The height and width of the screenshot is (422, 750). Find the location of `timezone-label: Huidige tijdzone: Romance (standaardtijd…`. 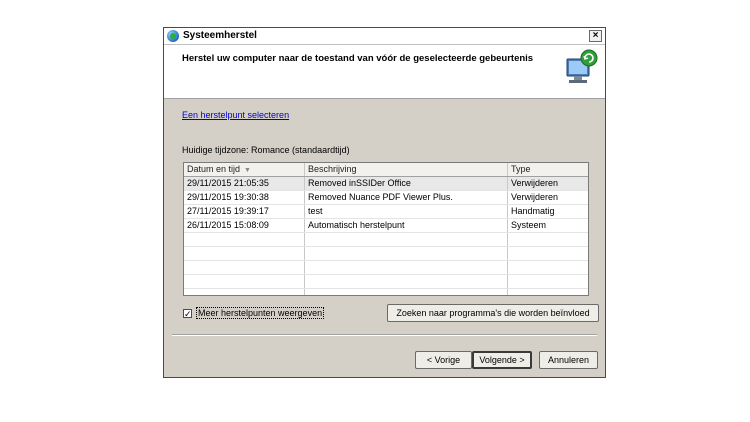

timezone-label: Huidige tijdzone: Romance (standaardtijd… is located at coordinates (266, 150).